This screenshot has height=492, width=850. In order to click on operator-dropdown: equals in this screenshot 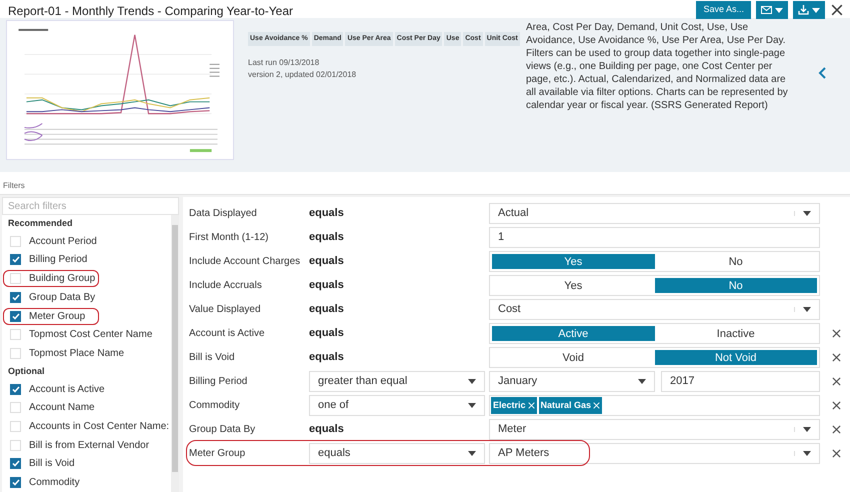, I will do `click(397, 453)`.